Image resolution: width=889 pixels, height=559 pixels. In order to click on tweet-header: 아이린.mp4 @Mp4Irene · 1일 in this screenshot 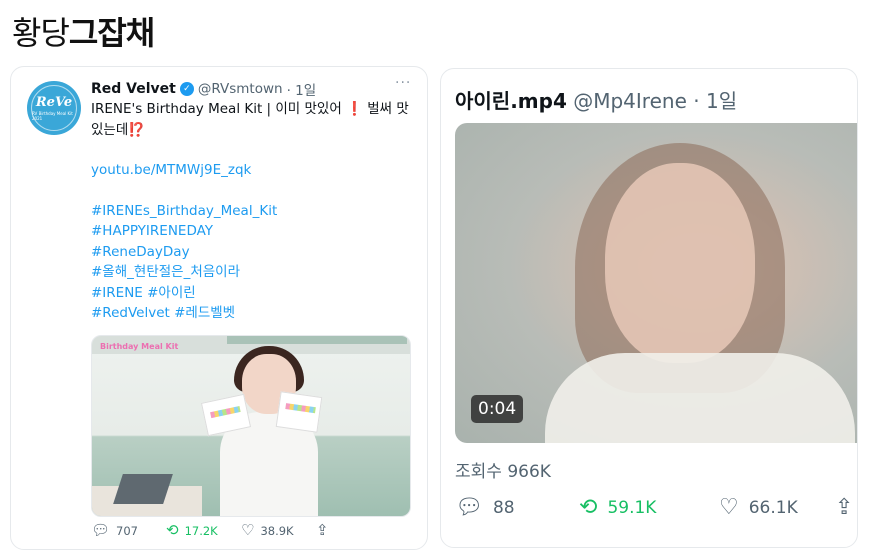, I will do `click(596, 99)`.